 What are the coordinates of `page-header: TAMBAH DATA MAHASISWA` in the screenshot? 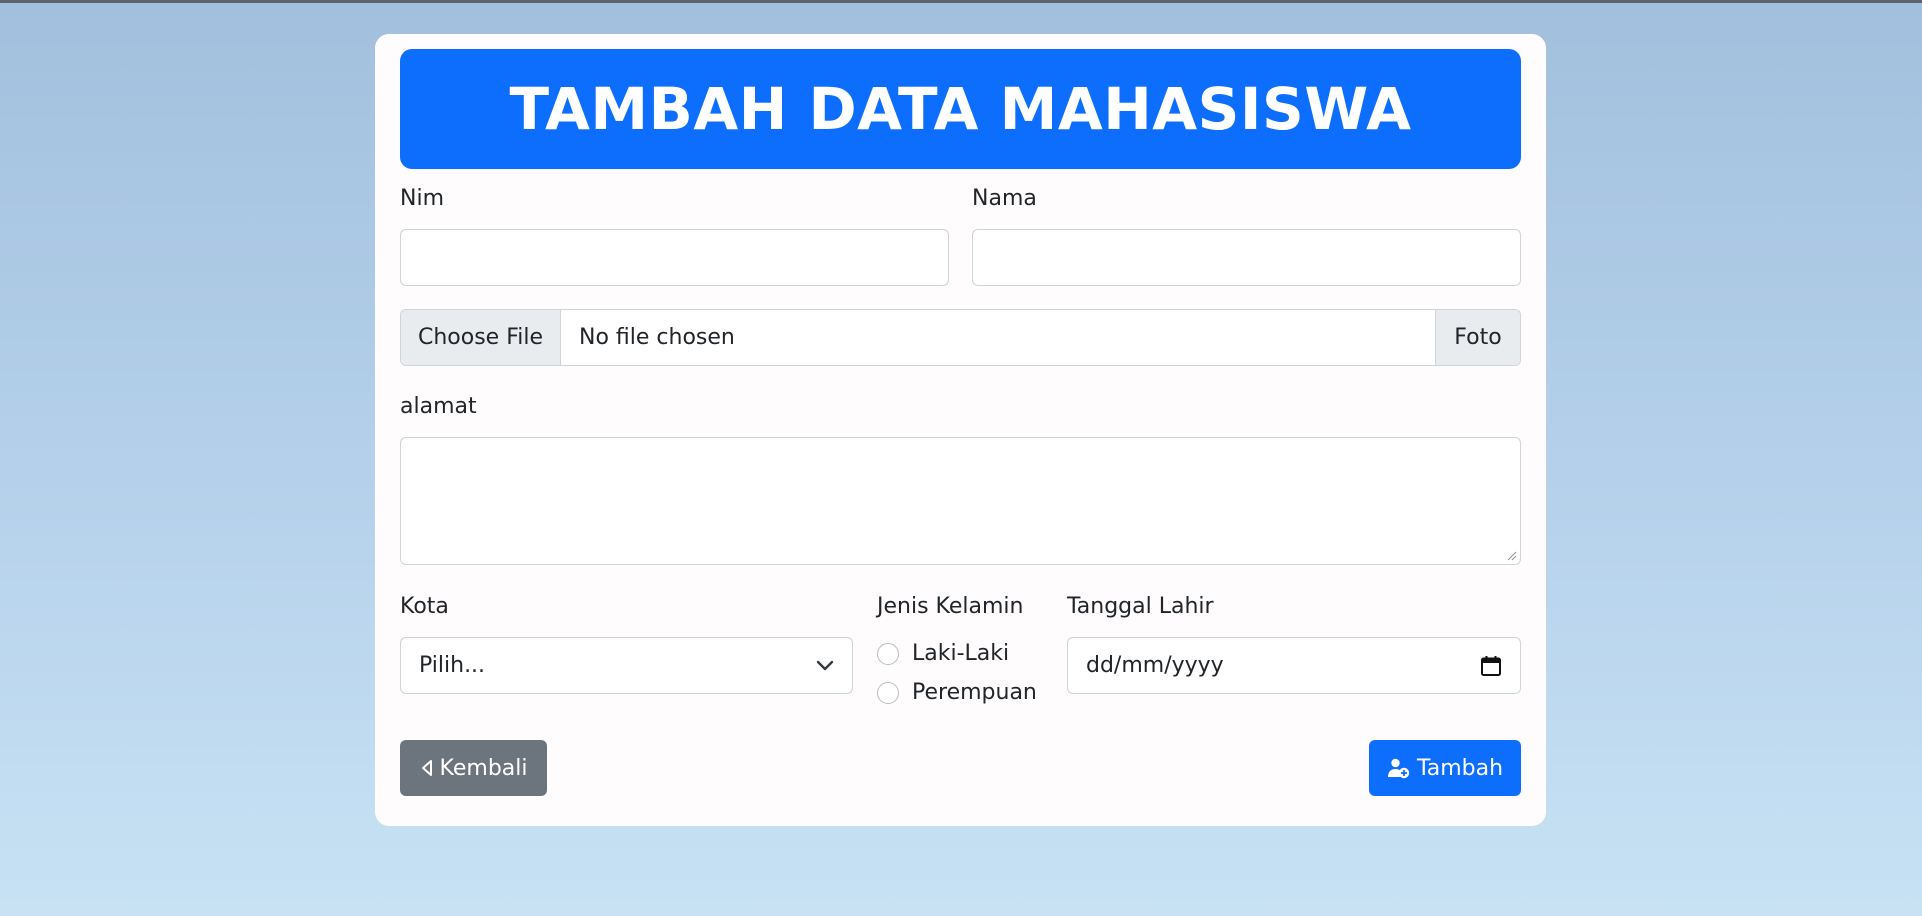 It's located at (960, 109).